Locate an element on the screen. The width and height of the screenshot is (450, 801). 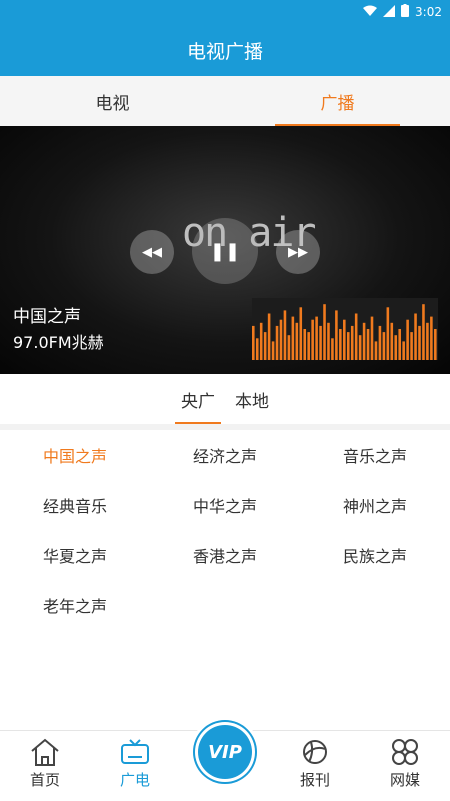
tv-icon is located at coordinates (135, 751).